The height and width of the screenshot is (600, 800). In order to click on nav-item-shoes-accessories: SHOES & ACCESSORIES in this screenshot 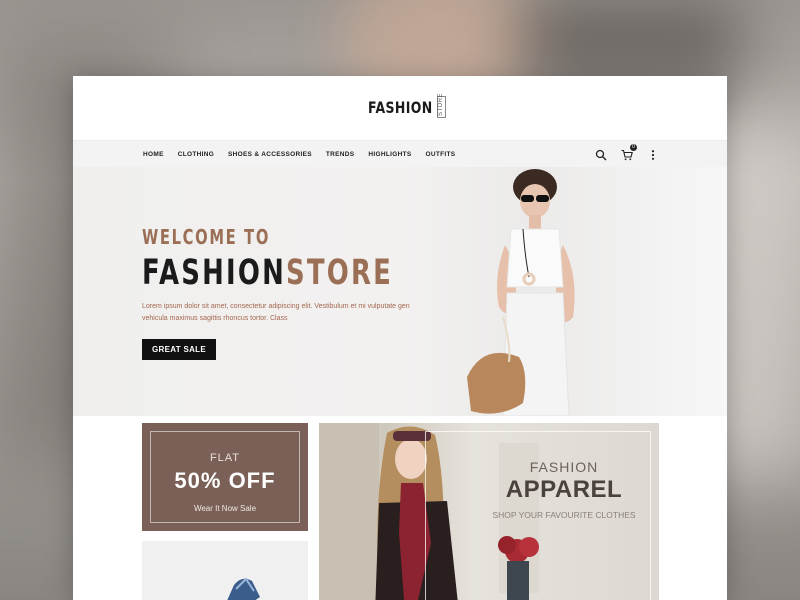, I will do `click(270, 154)`.